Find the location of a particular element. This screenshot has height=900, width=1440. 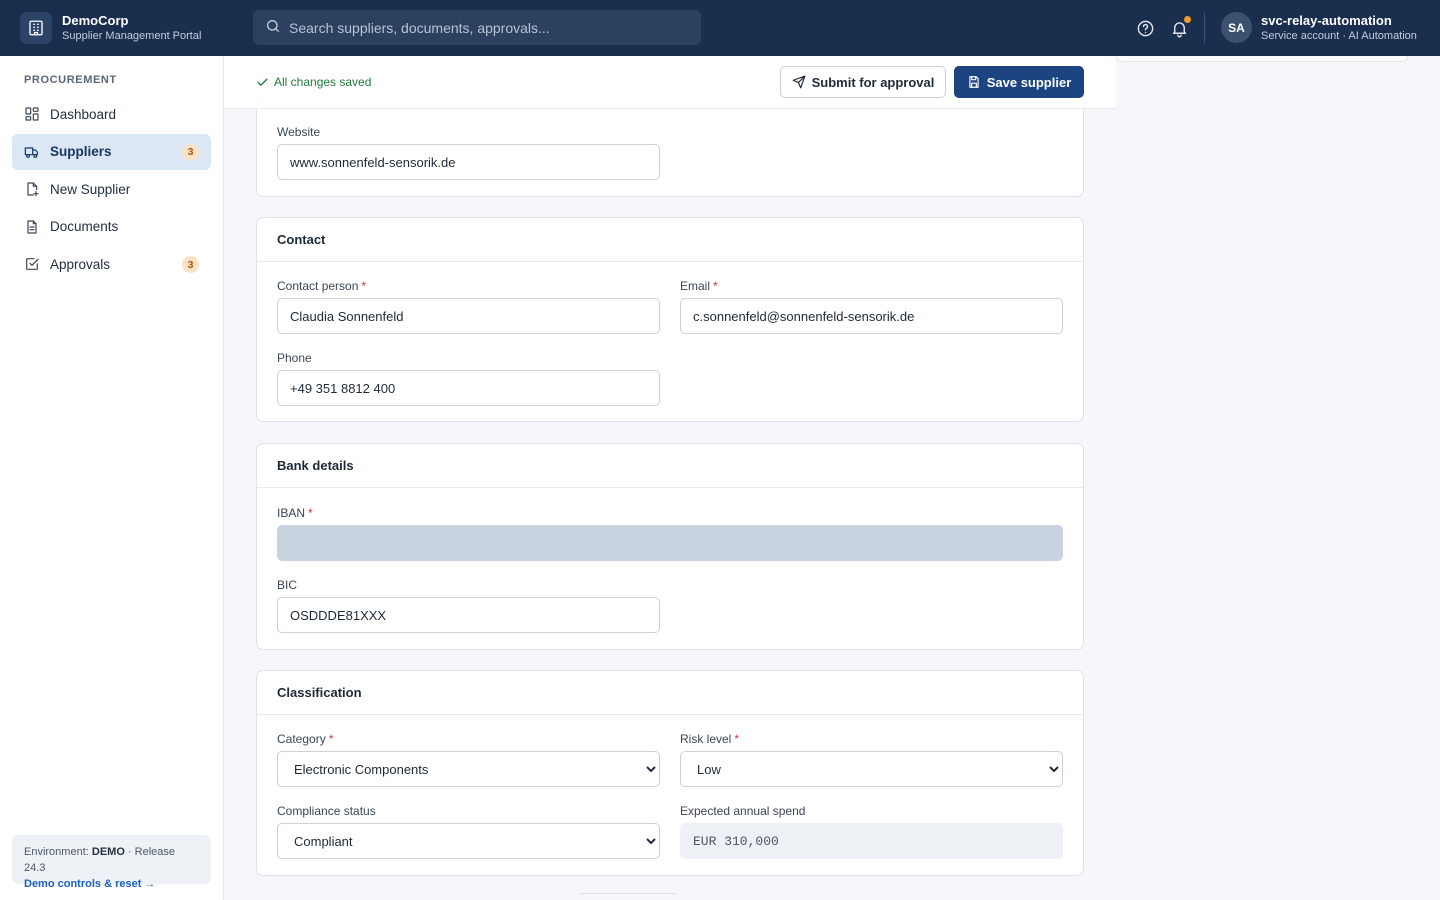

brand: DemoCorp Supplier Management Portal is located at coordinates (126, 28).